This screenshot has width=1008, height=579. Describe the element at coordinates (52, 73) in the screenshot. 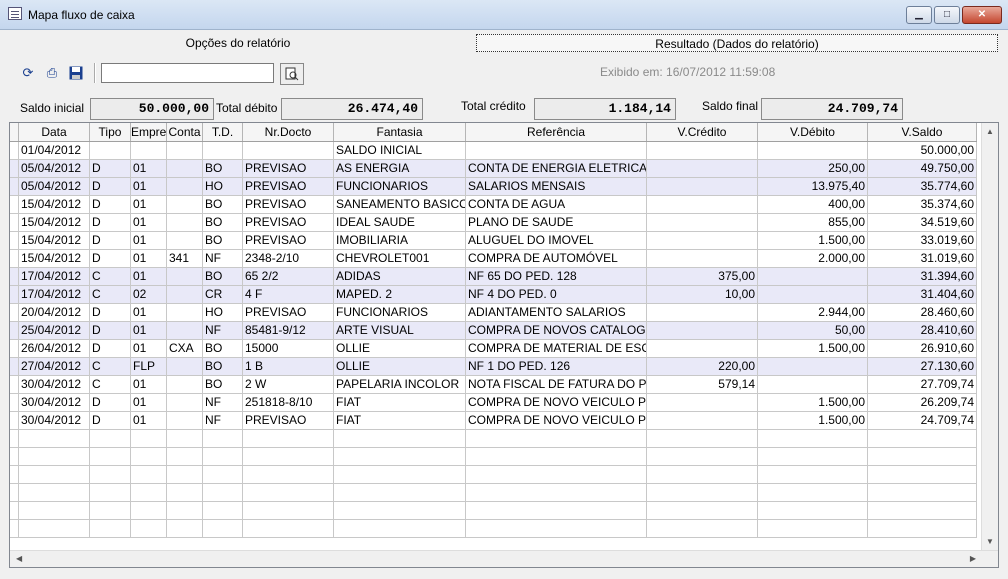

I see `printer-icon: ⎙` at that location.